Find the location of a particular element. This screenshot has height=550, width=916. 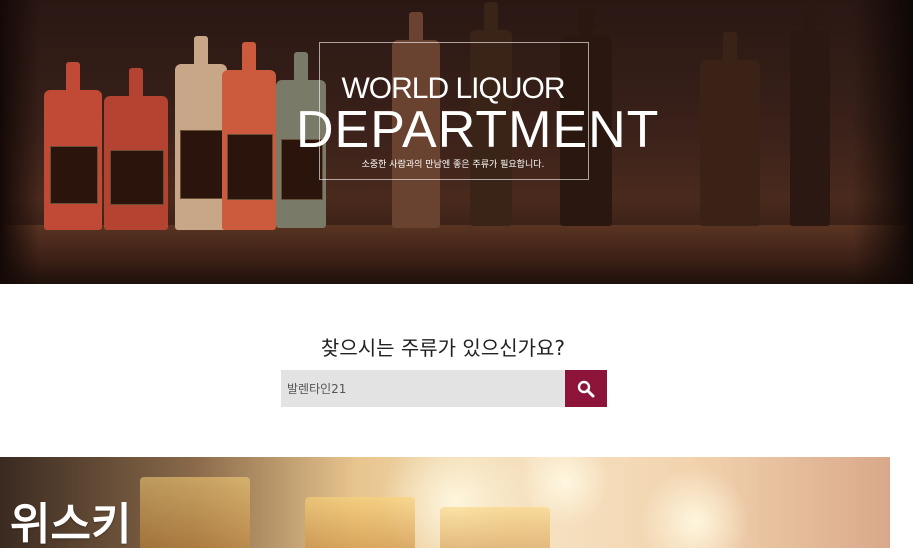

bar-counter-image is located at coordinates (456, 254).